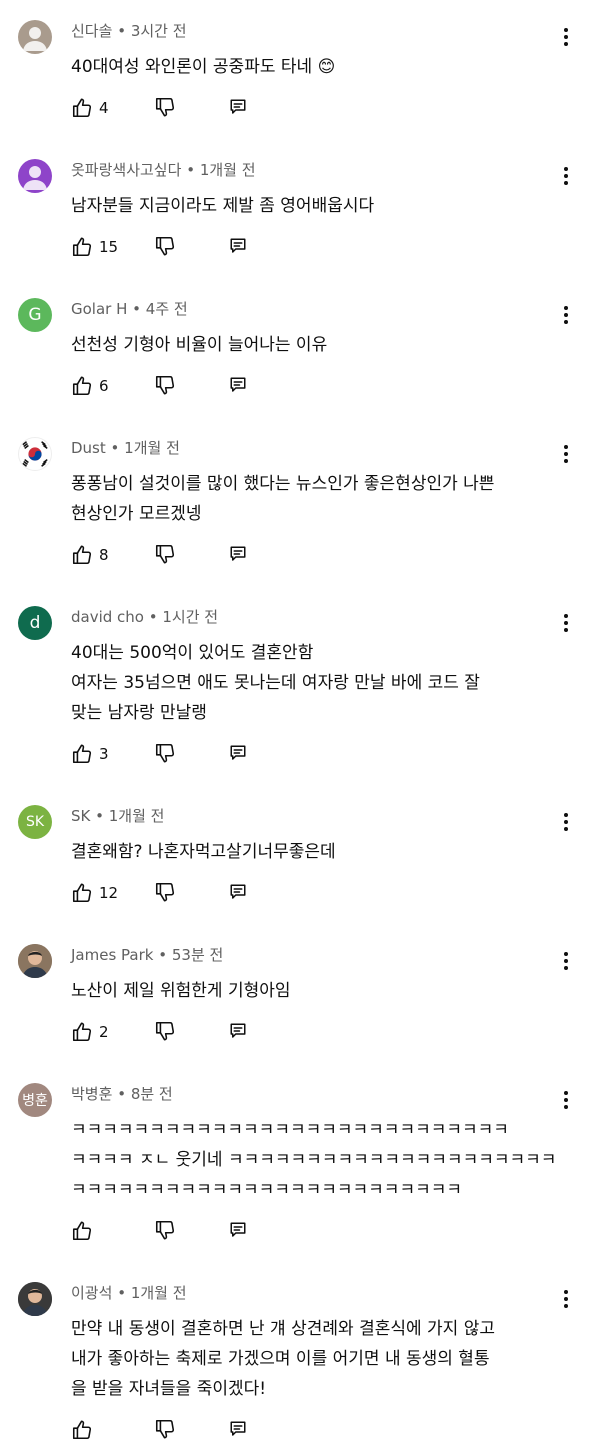 Image resolution: width=600 pixels, height=1448 pixels. I want to click on author-name: 이광석, so click(91, 1293).